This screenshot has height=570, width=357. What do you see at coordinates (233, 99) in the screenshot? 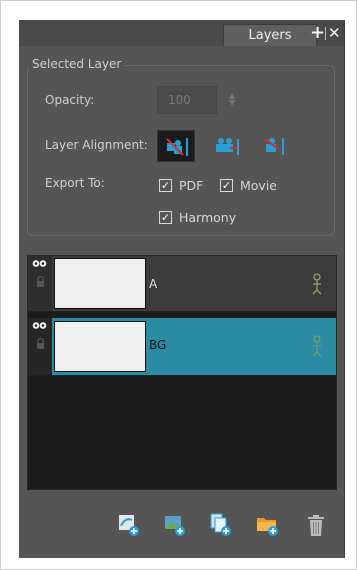
I see `spinner-arrows-icon: ▲ ▼` at bounding box center [233, 99].